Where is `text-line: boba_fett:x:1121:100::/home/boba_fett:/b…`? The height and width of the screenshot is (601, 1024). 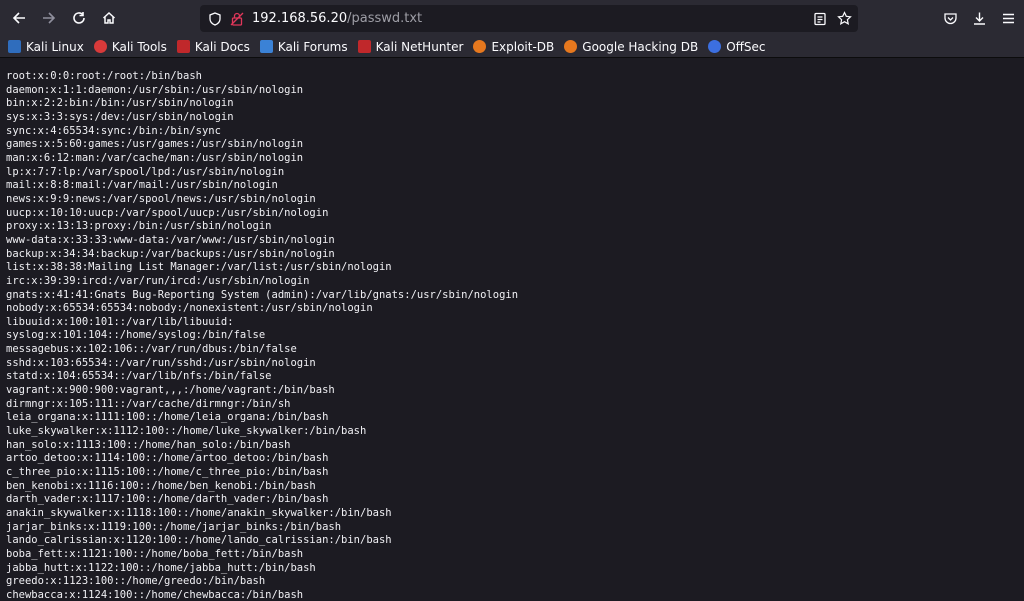
text-line: boba_fett:x:1121:100::/home/boba_fett:/b… is located at coordinates (155, 553).